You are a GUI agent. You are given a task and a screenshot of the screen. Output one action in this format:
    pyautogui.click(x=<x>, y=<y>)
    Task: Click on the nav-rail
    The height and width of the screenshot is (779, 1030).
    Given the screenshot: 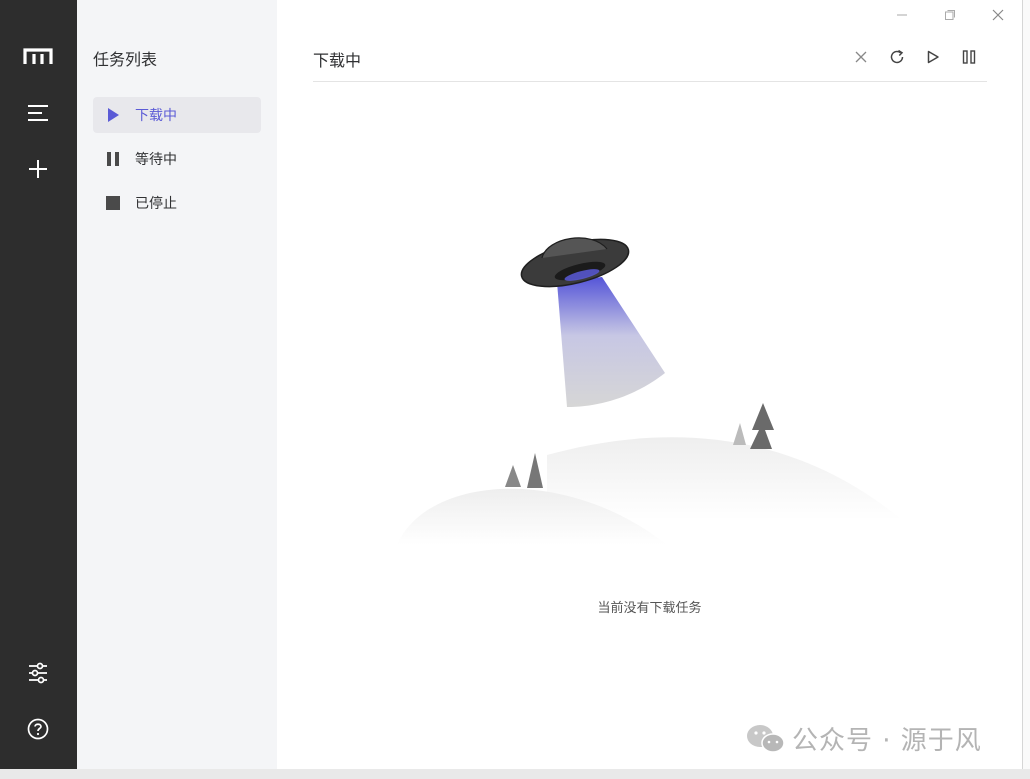 What is the action you would take?
    pyautogui.click(x=38, y=384)
    